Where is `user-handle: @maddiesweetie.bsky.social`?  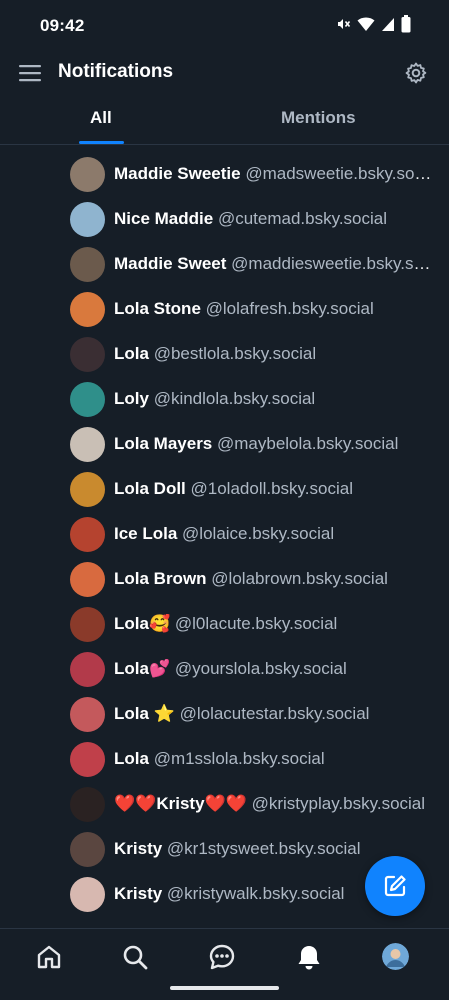 user-handle: @maddiesweetie.bsky.social is located at coordinates (335, 263).